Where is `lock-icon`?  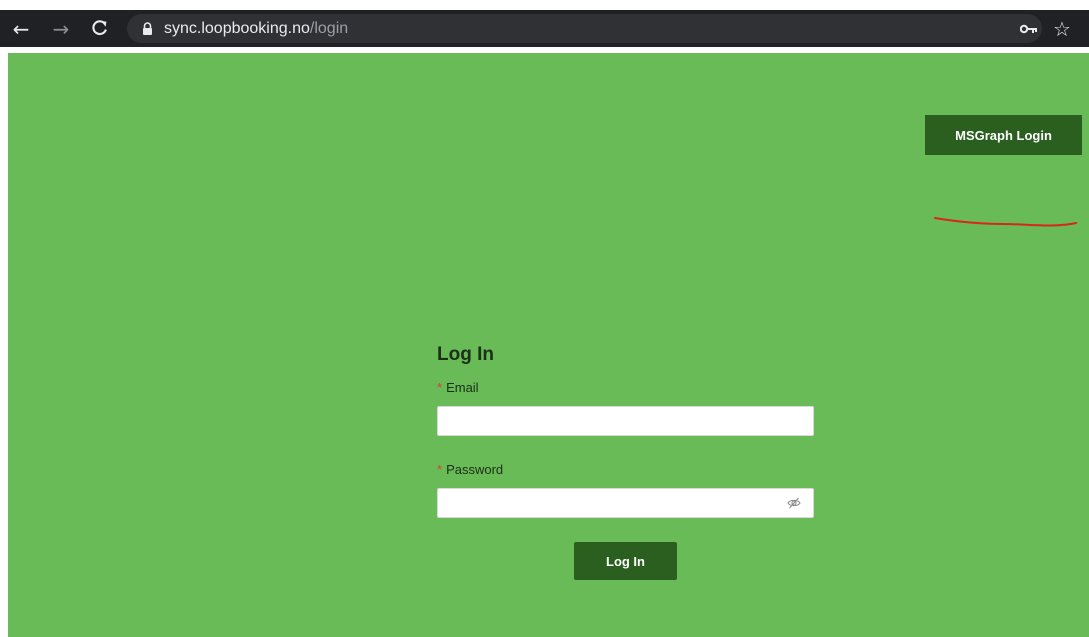
lock-icon is located at coordinates (147, 29).